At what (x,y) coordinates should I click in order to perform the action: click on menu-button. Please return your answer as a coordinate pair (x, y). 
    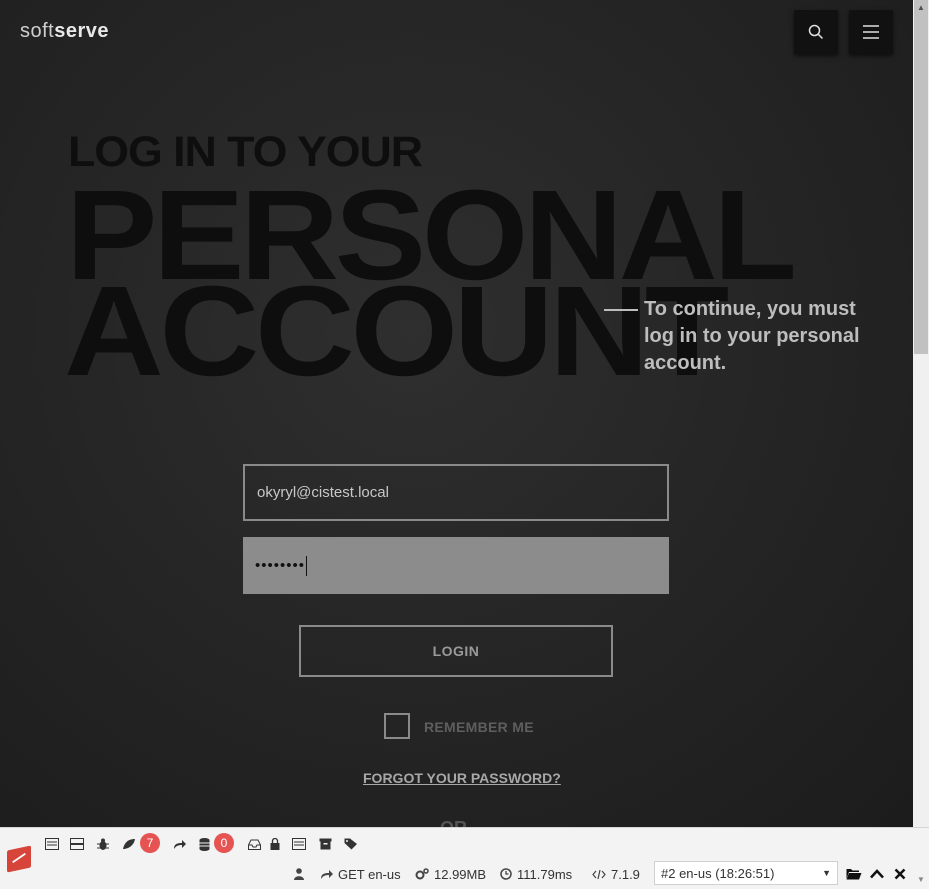
    Looking at the image, I should click on (871, 32).